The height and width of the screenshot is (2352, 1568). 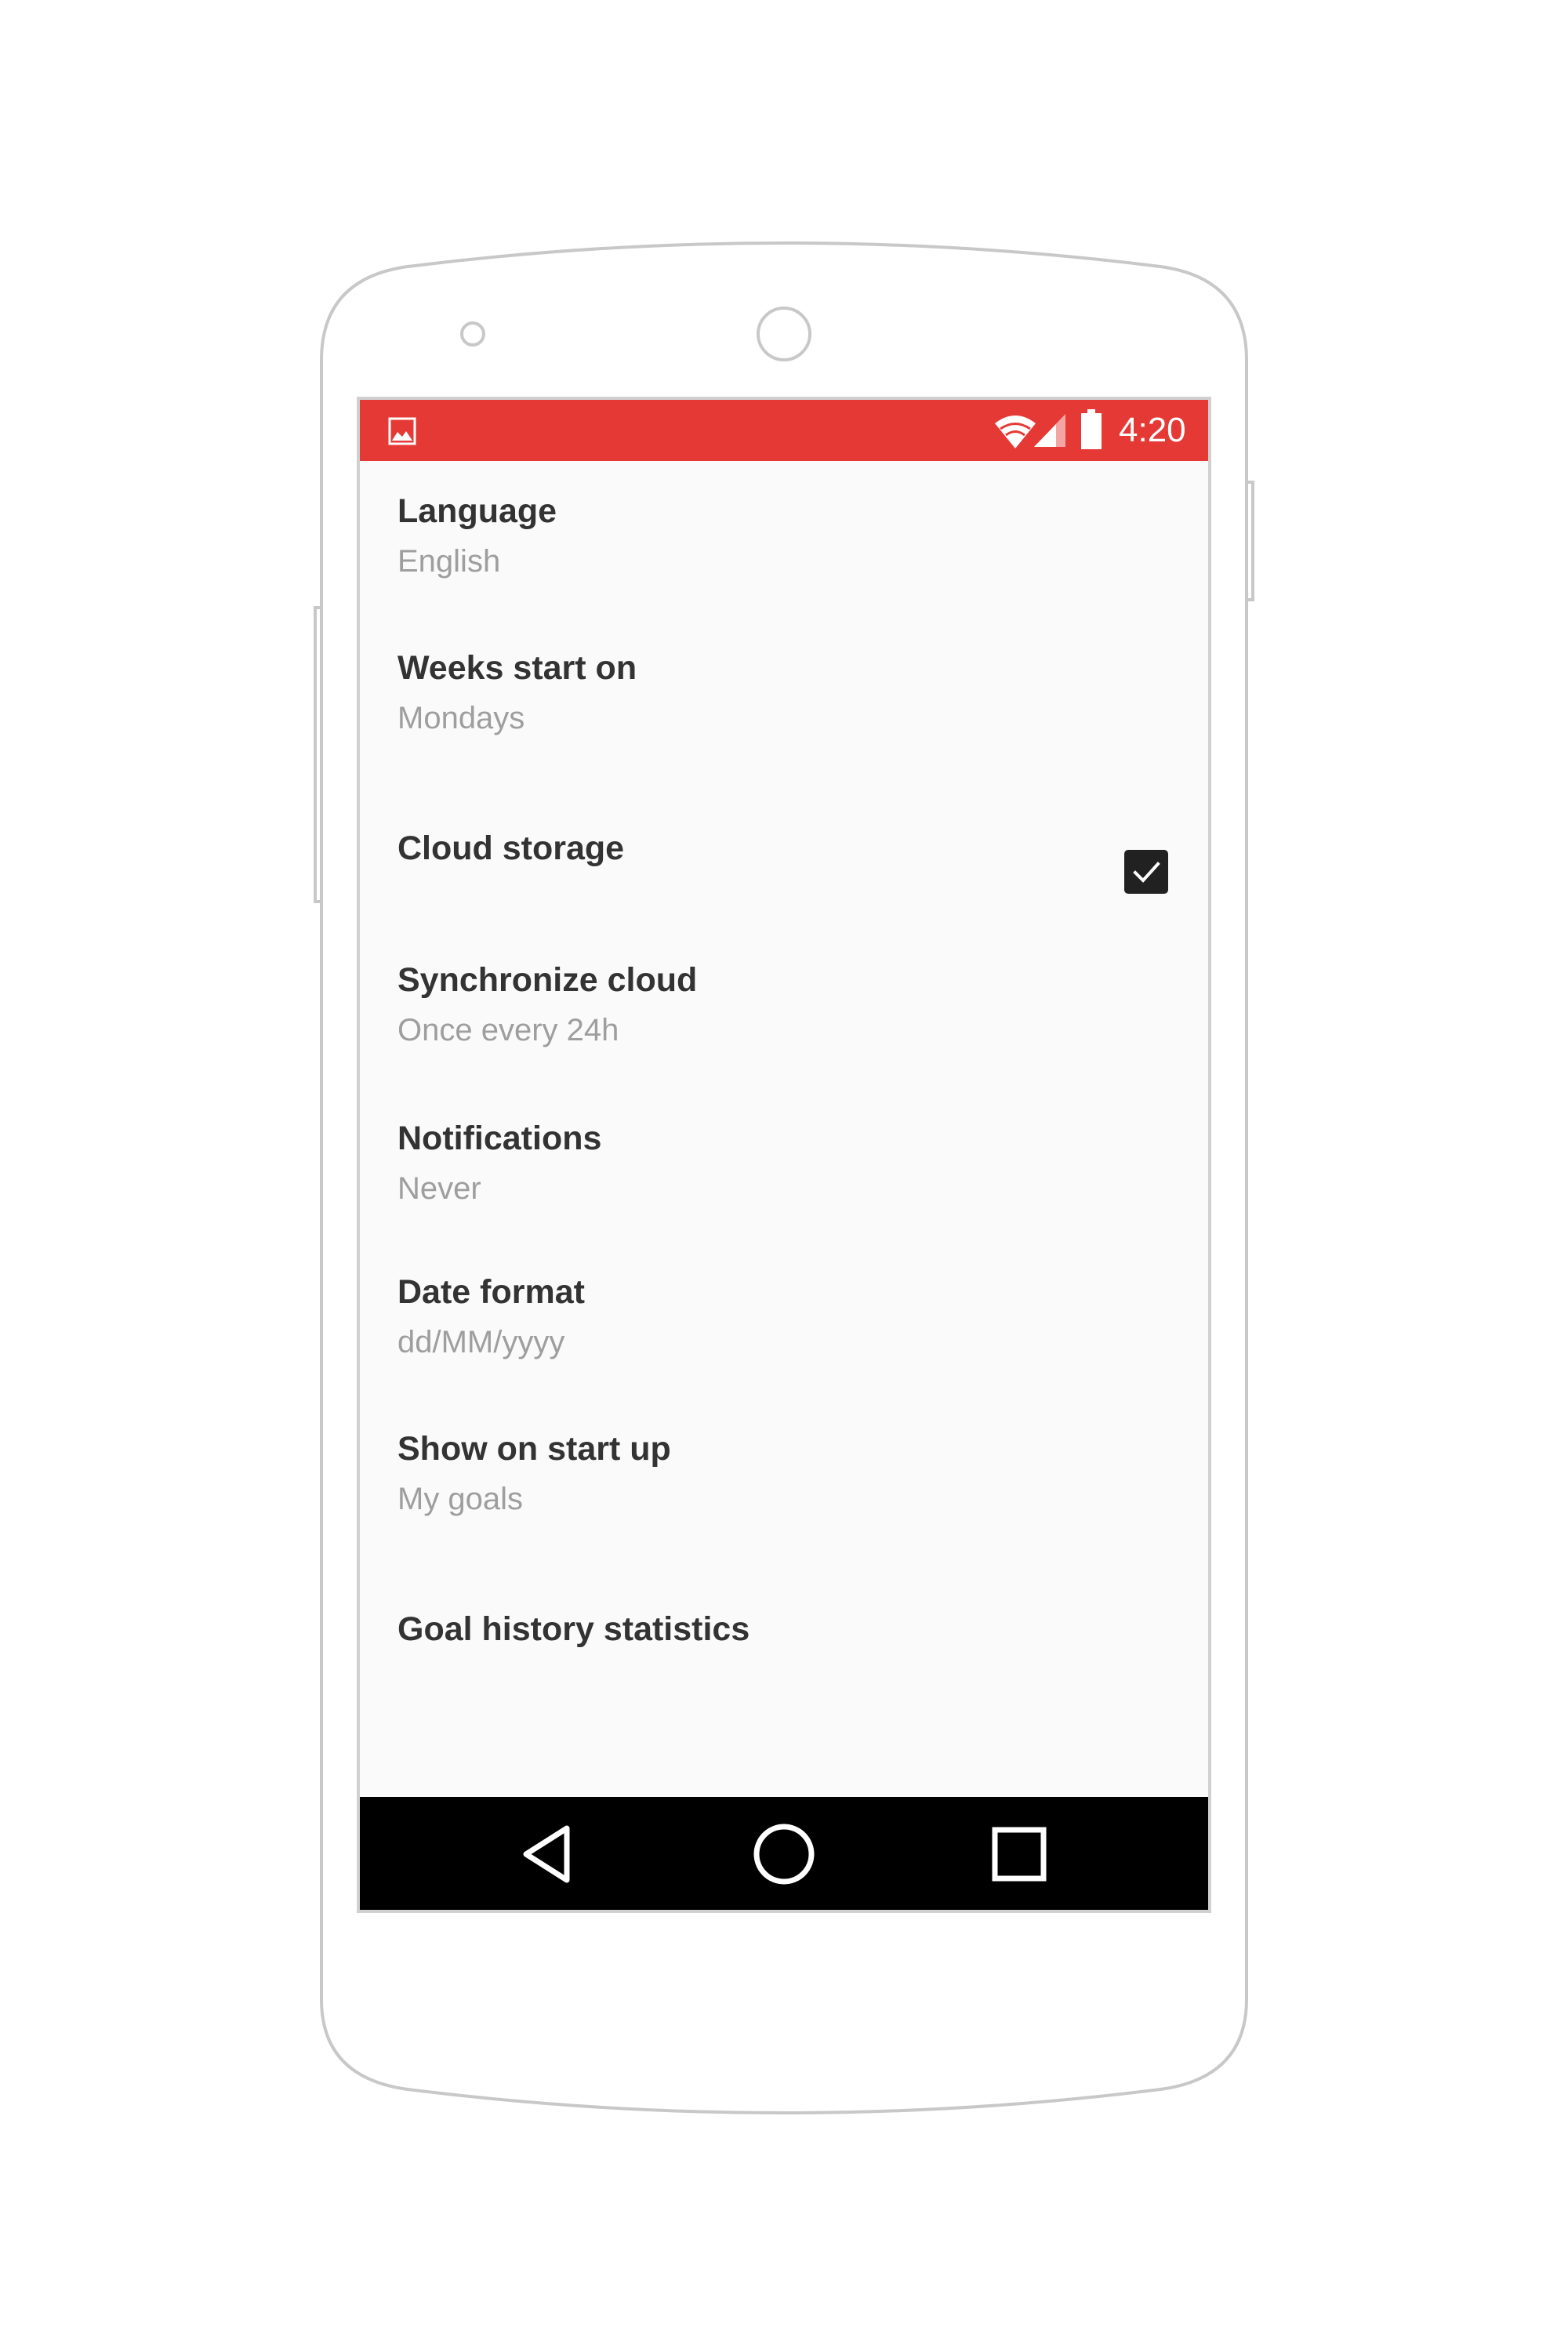 I want to click on setting-title: Weeks start on, so click(x=517, y=668).